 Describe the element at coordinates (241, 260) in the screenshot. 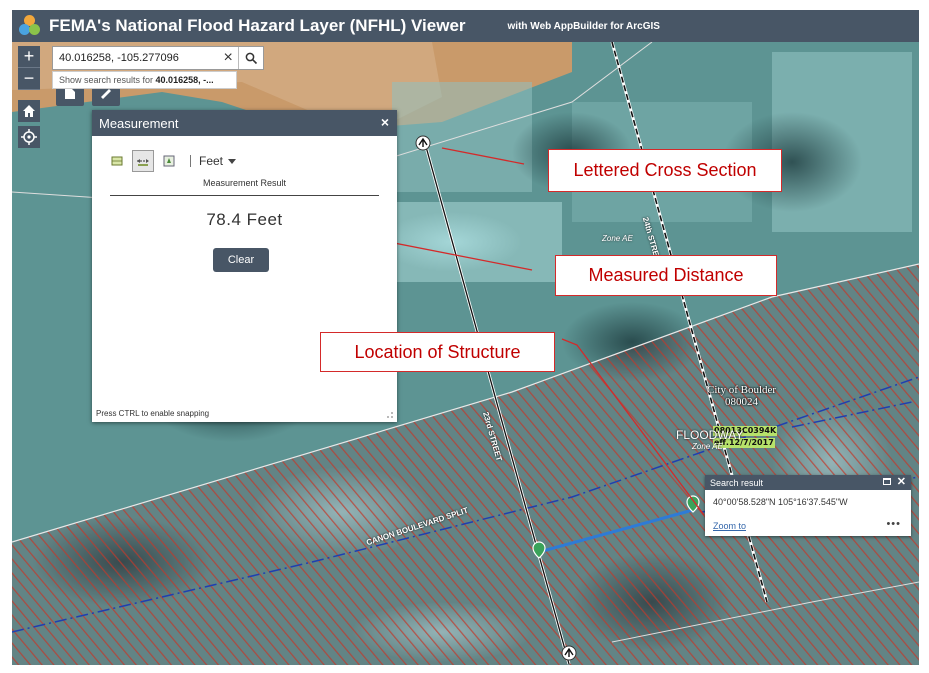

I see `clear-button: Clear` at that location.